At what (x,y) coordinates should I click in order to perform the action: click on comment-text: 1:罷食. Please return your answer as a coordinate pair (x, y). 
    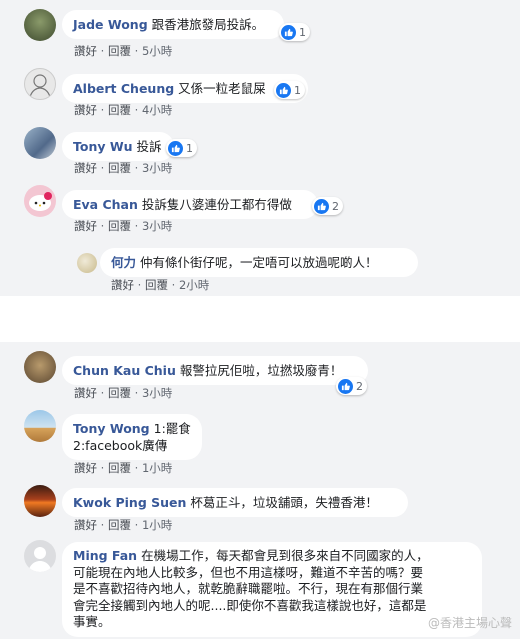
    Looking at the image, I should click on (172, 428).